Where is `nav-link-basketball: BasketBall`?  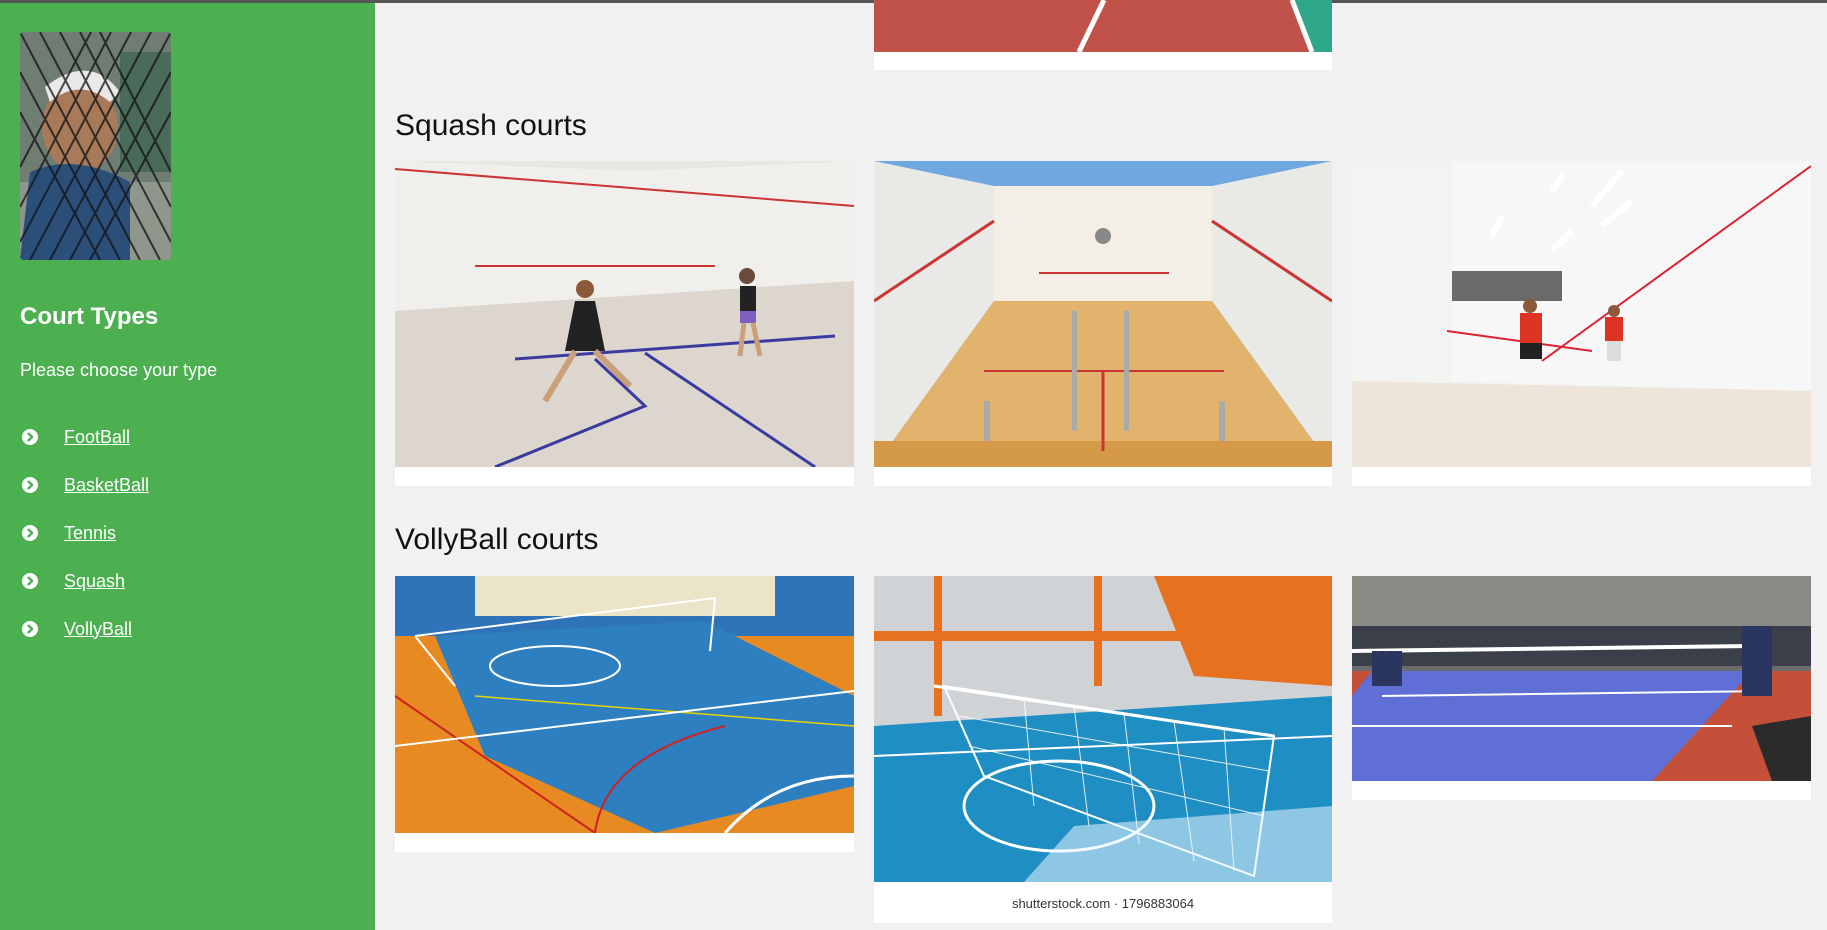 nav-link-basketball: BasketBall is located at coordinates (106, 485).